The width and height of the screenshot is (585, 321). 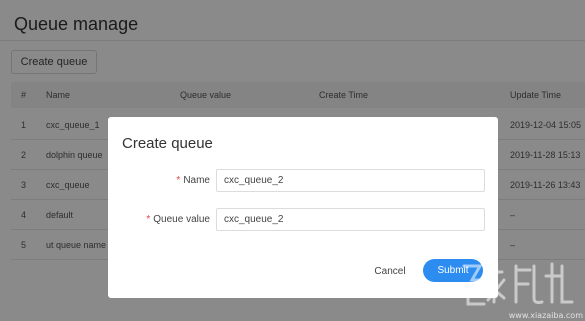 I want to click on queue-value-input, so click(x=350, y=219).